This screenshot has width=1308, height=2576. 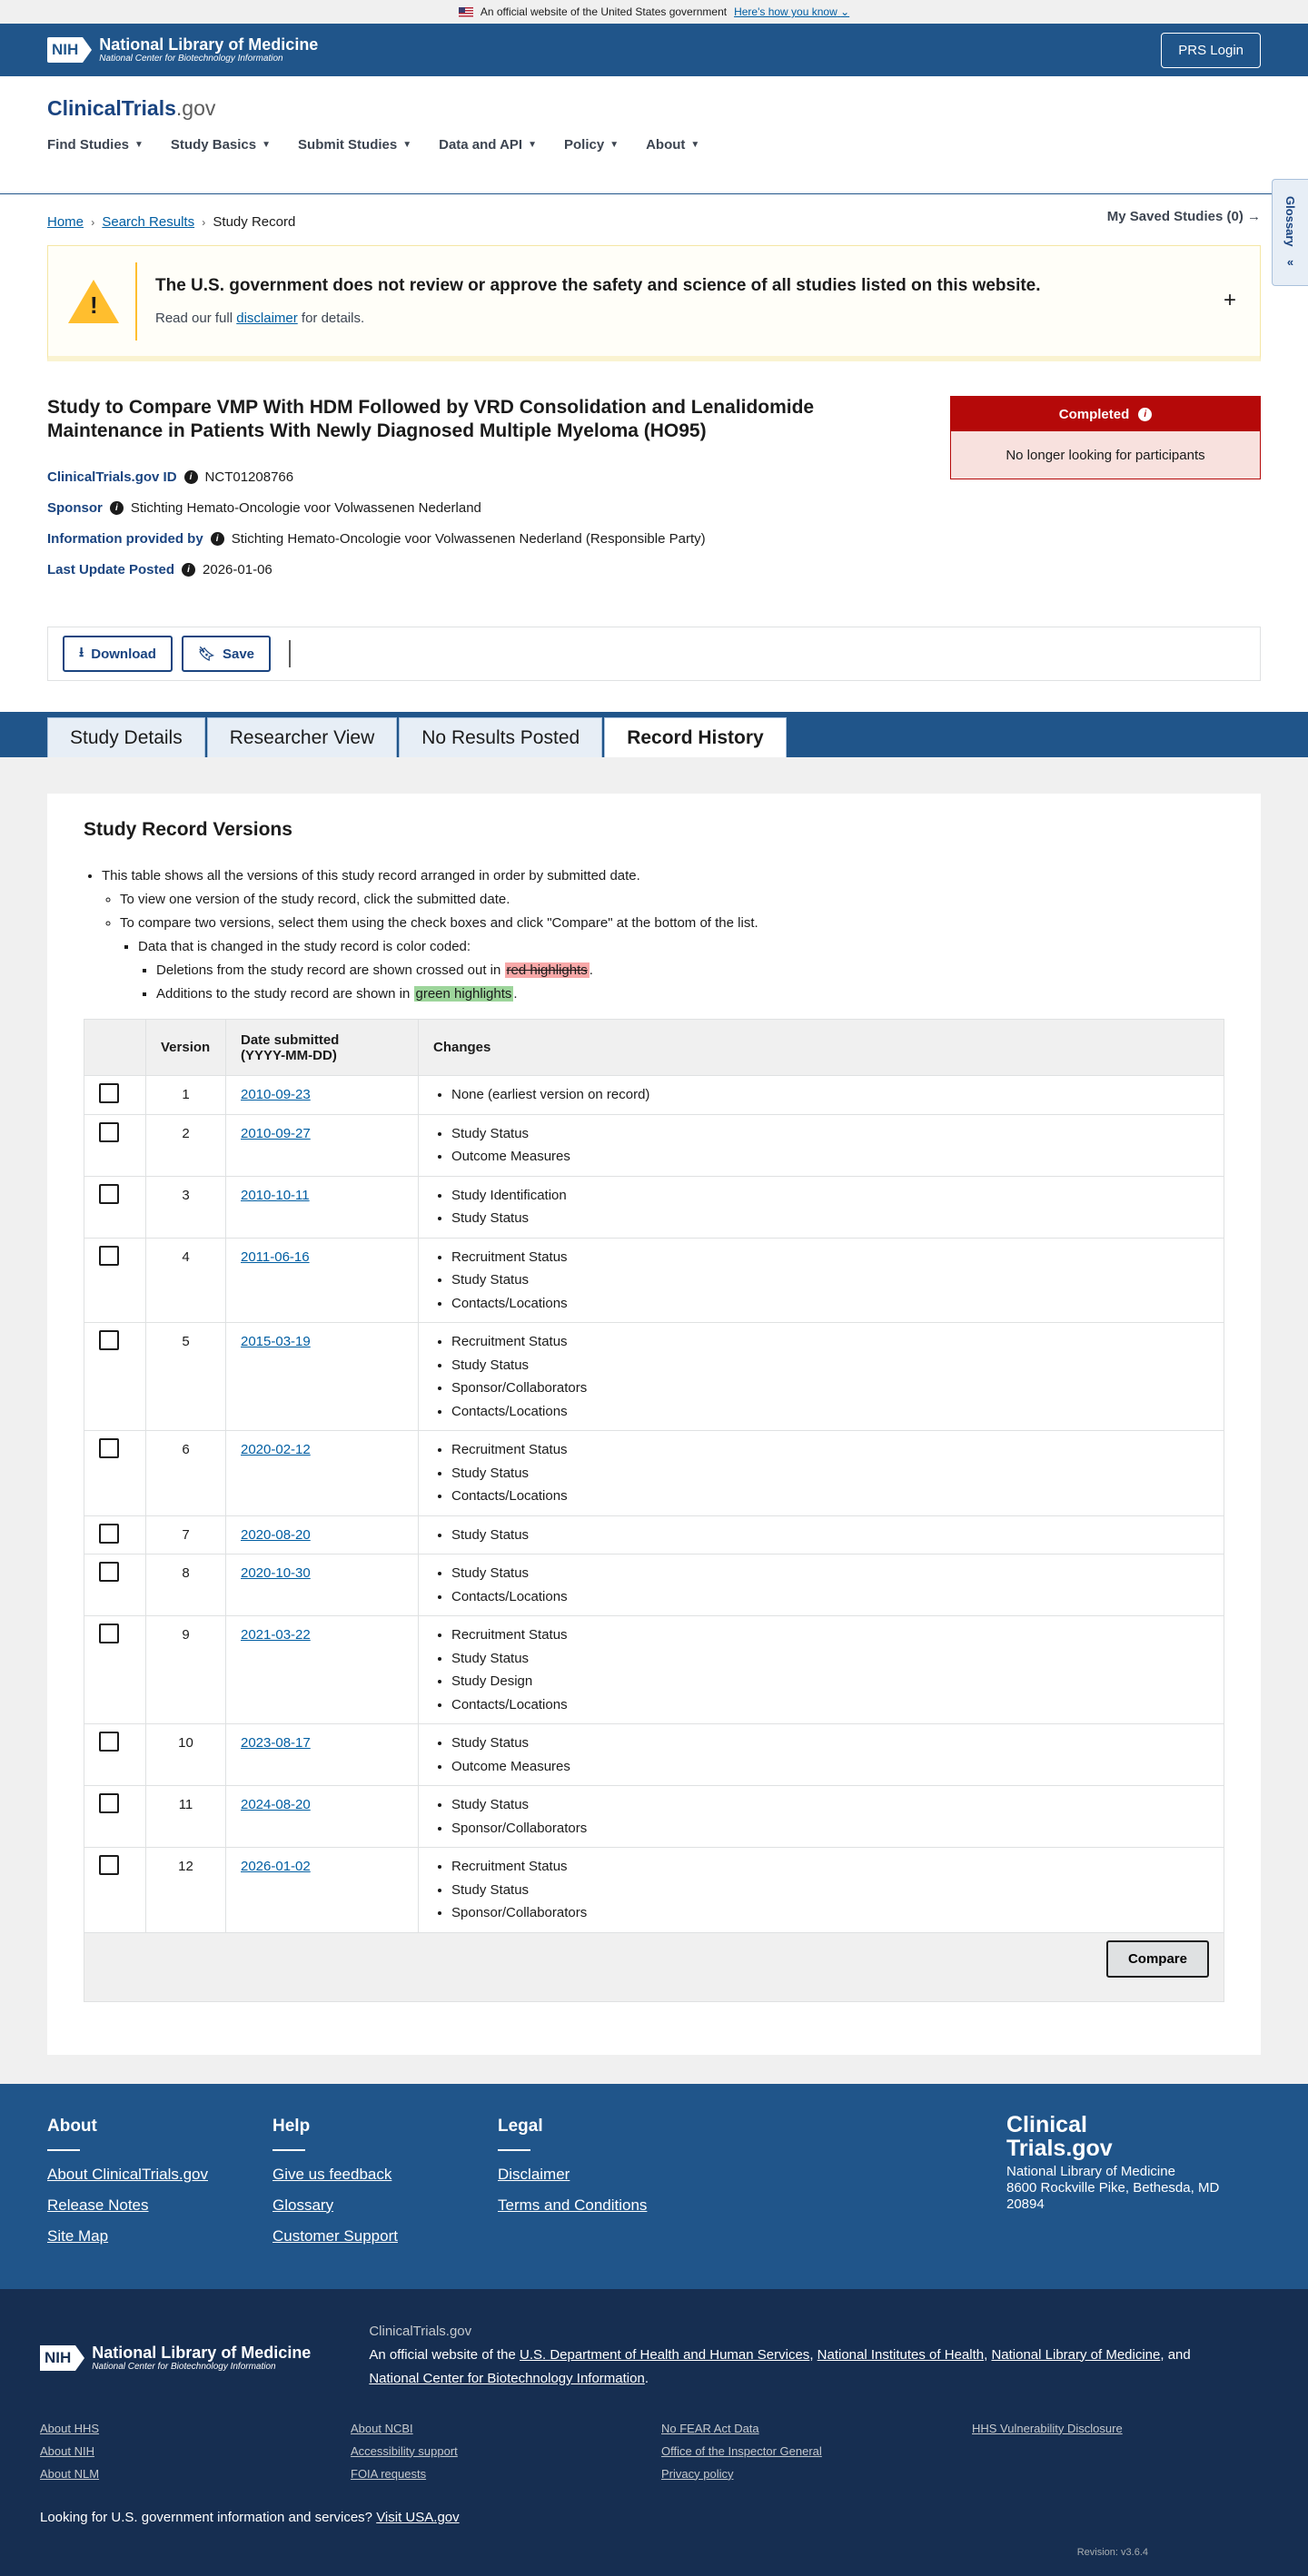 What do you see at coordinates (610, 2205) in the screenshot?
I see `footer-link: Terms and Conditions` at bounding box center [610, 2205].